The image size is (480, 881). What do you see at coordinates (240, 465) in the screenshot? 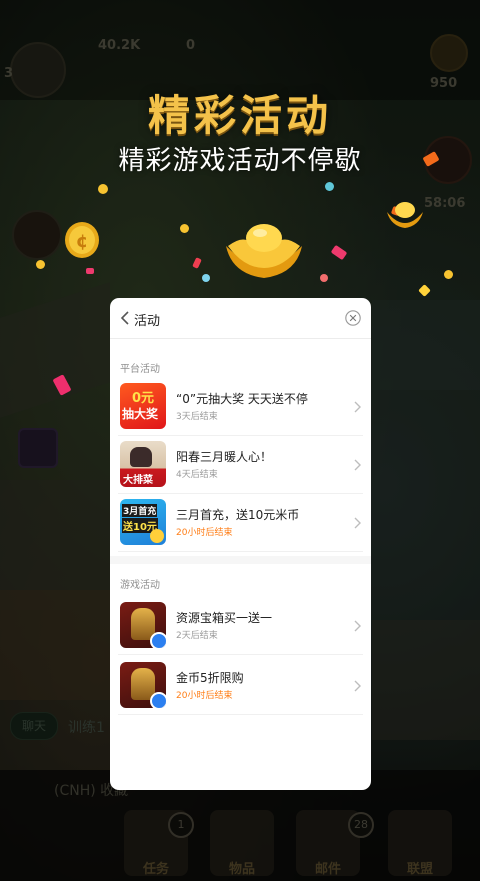
I see `activity-item: 大排菜 阳春三月暖人心！ 4天后结束` at bounding box center [240, 465].